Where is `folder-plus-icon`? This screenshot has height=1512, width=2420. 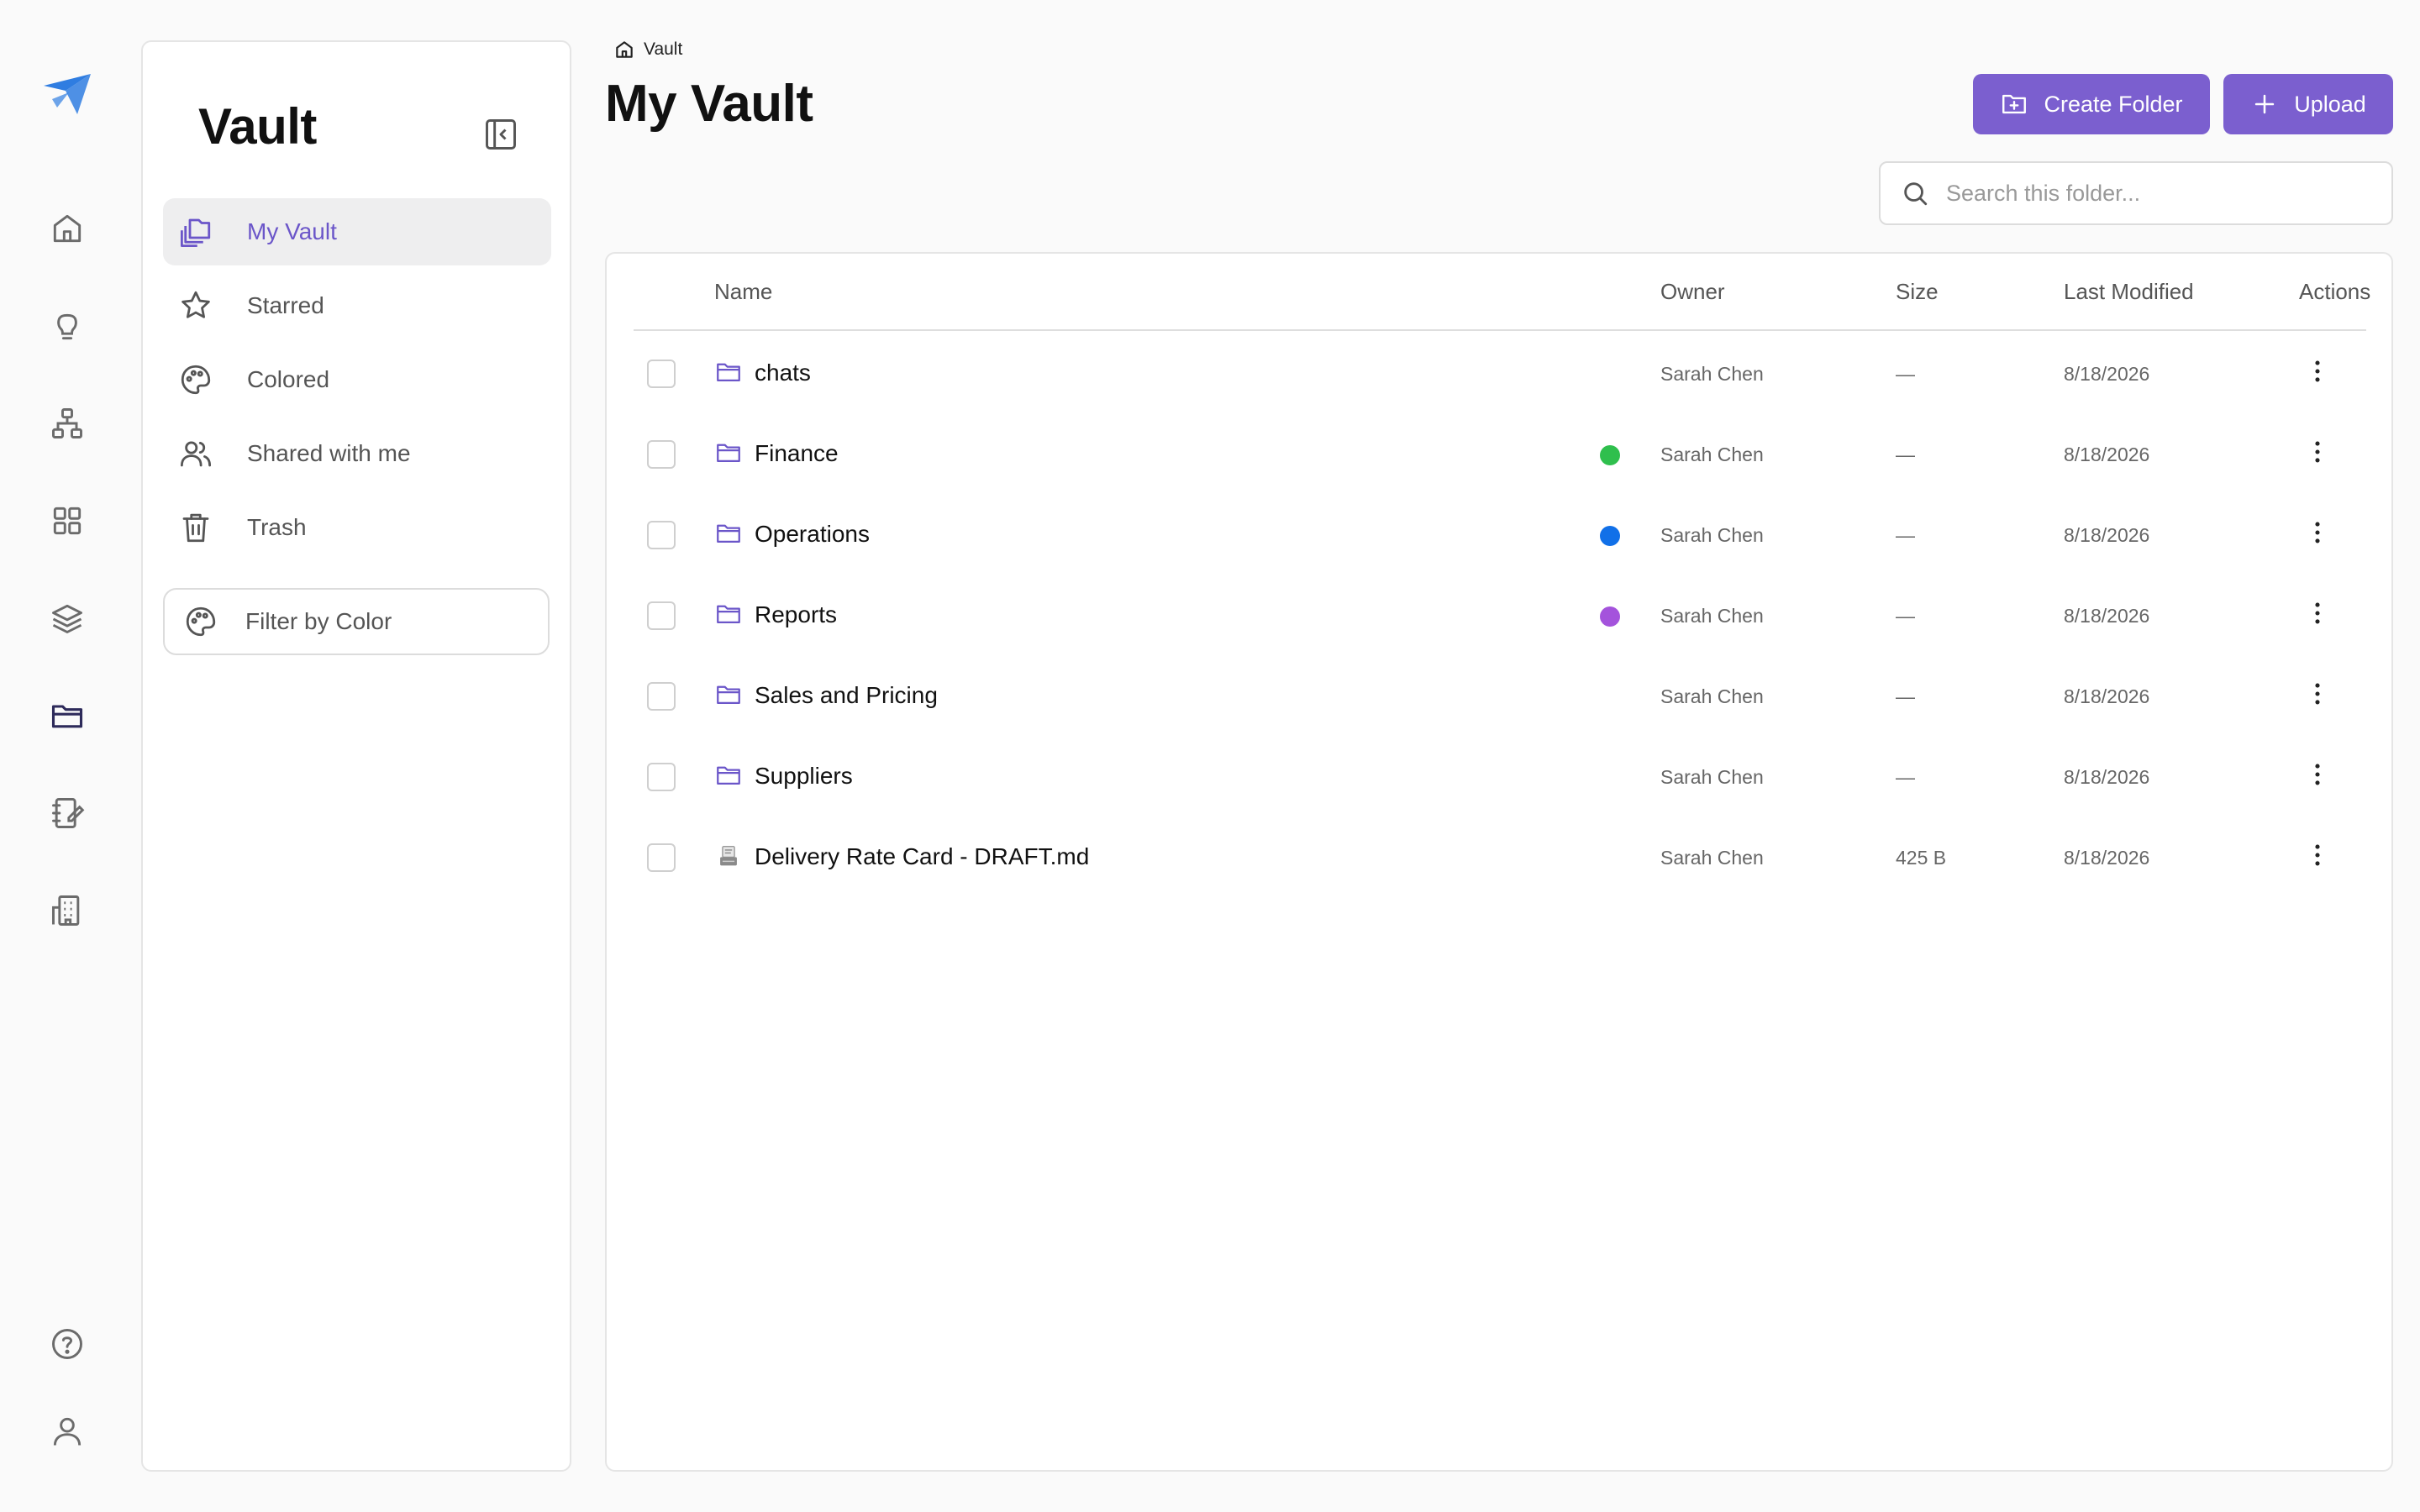
folder-plus-icon is located at coordinates (2014, 104).